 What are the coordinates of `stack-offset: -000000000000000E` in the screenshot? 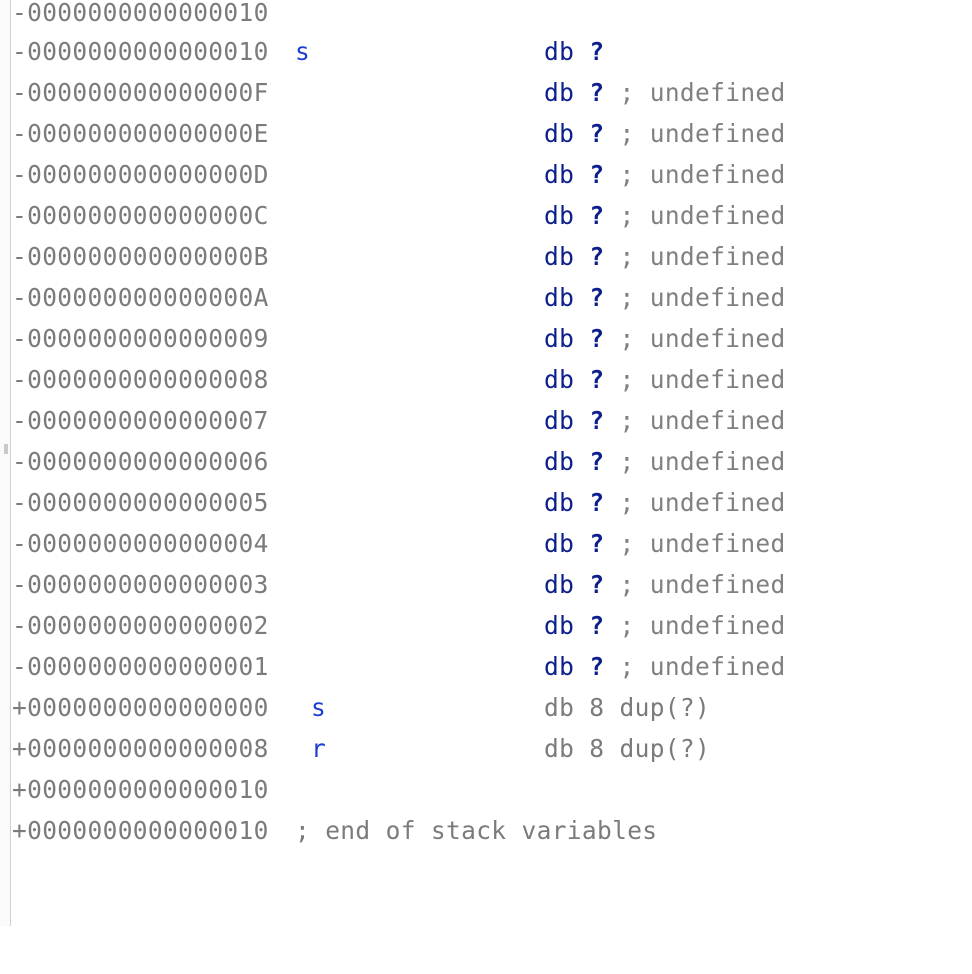 It's located at (140, 133).